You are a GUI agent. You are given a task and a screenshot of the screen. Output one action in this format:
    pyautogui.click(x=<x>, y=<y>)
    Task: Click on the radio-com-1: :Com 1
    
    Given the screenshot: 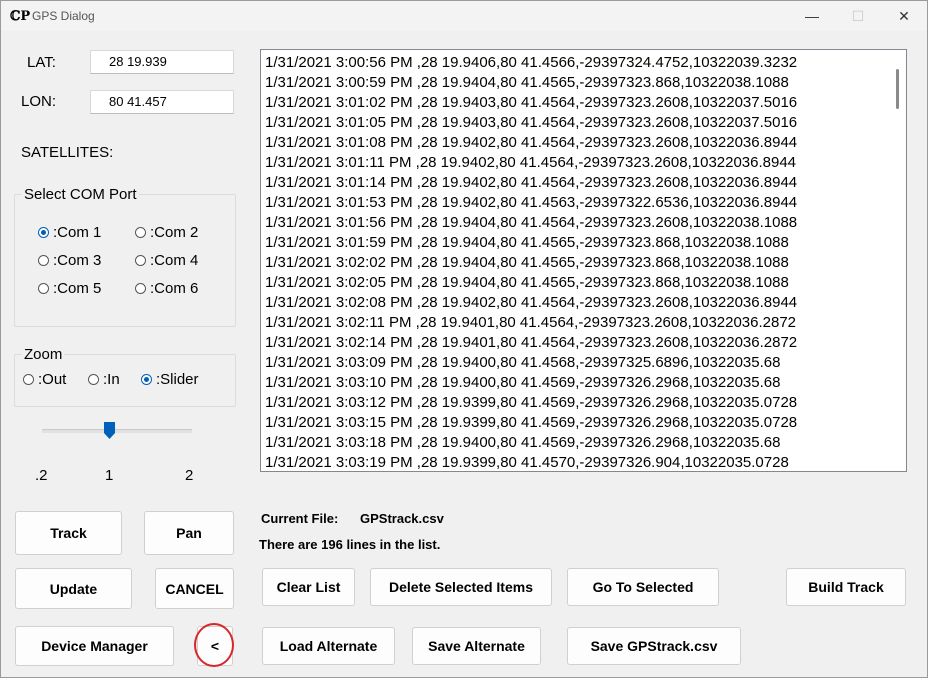 What is the action you would take?
    pyautogui.click(x=69, y=232)
    